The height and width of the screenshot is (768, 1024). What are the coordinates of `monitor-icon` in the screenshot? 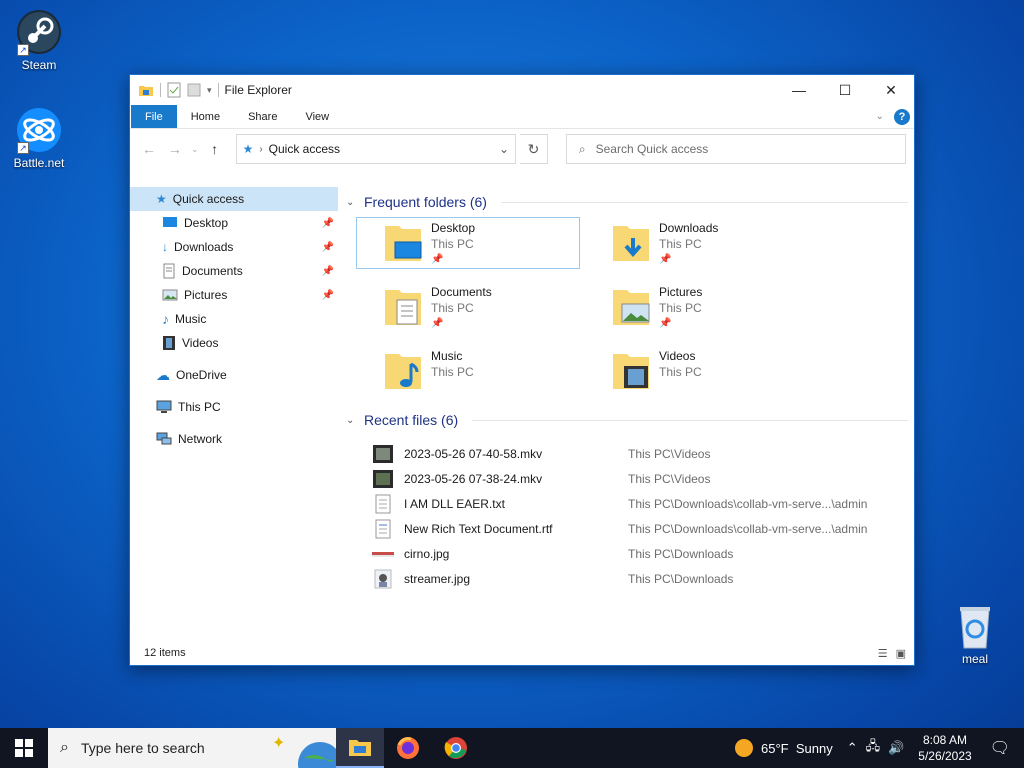 It's located at (164, 406).